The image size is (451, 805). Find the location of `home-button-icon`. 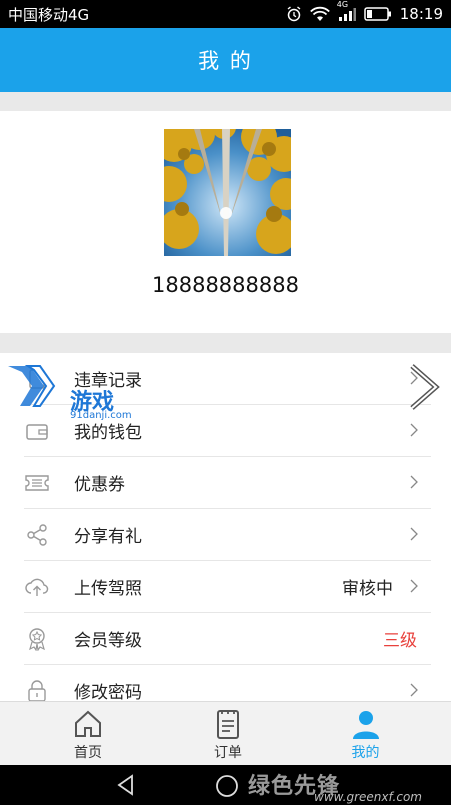

home-button-icon is located at coordinates (227, 786).